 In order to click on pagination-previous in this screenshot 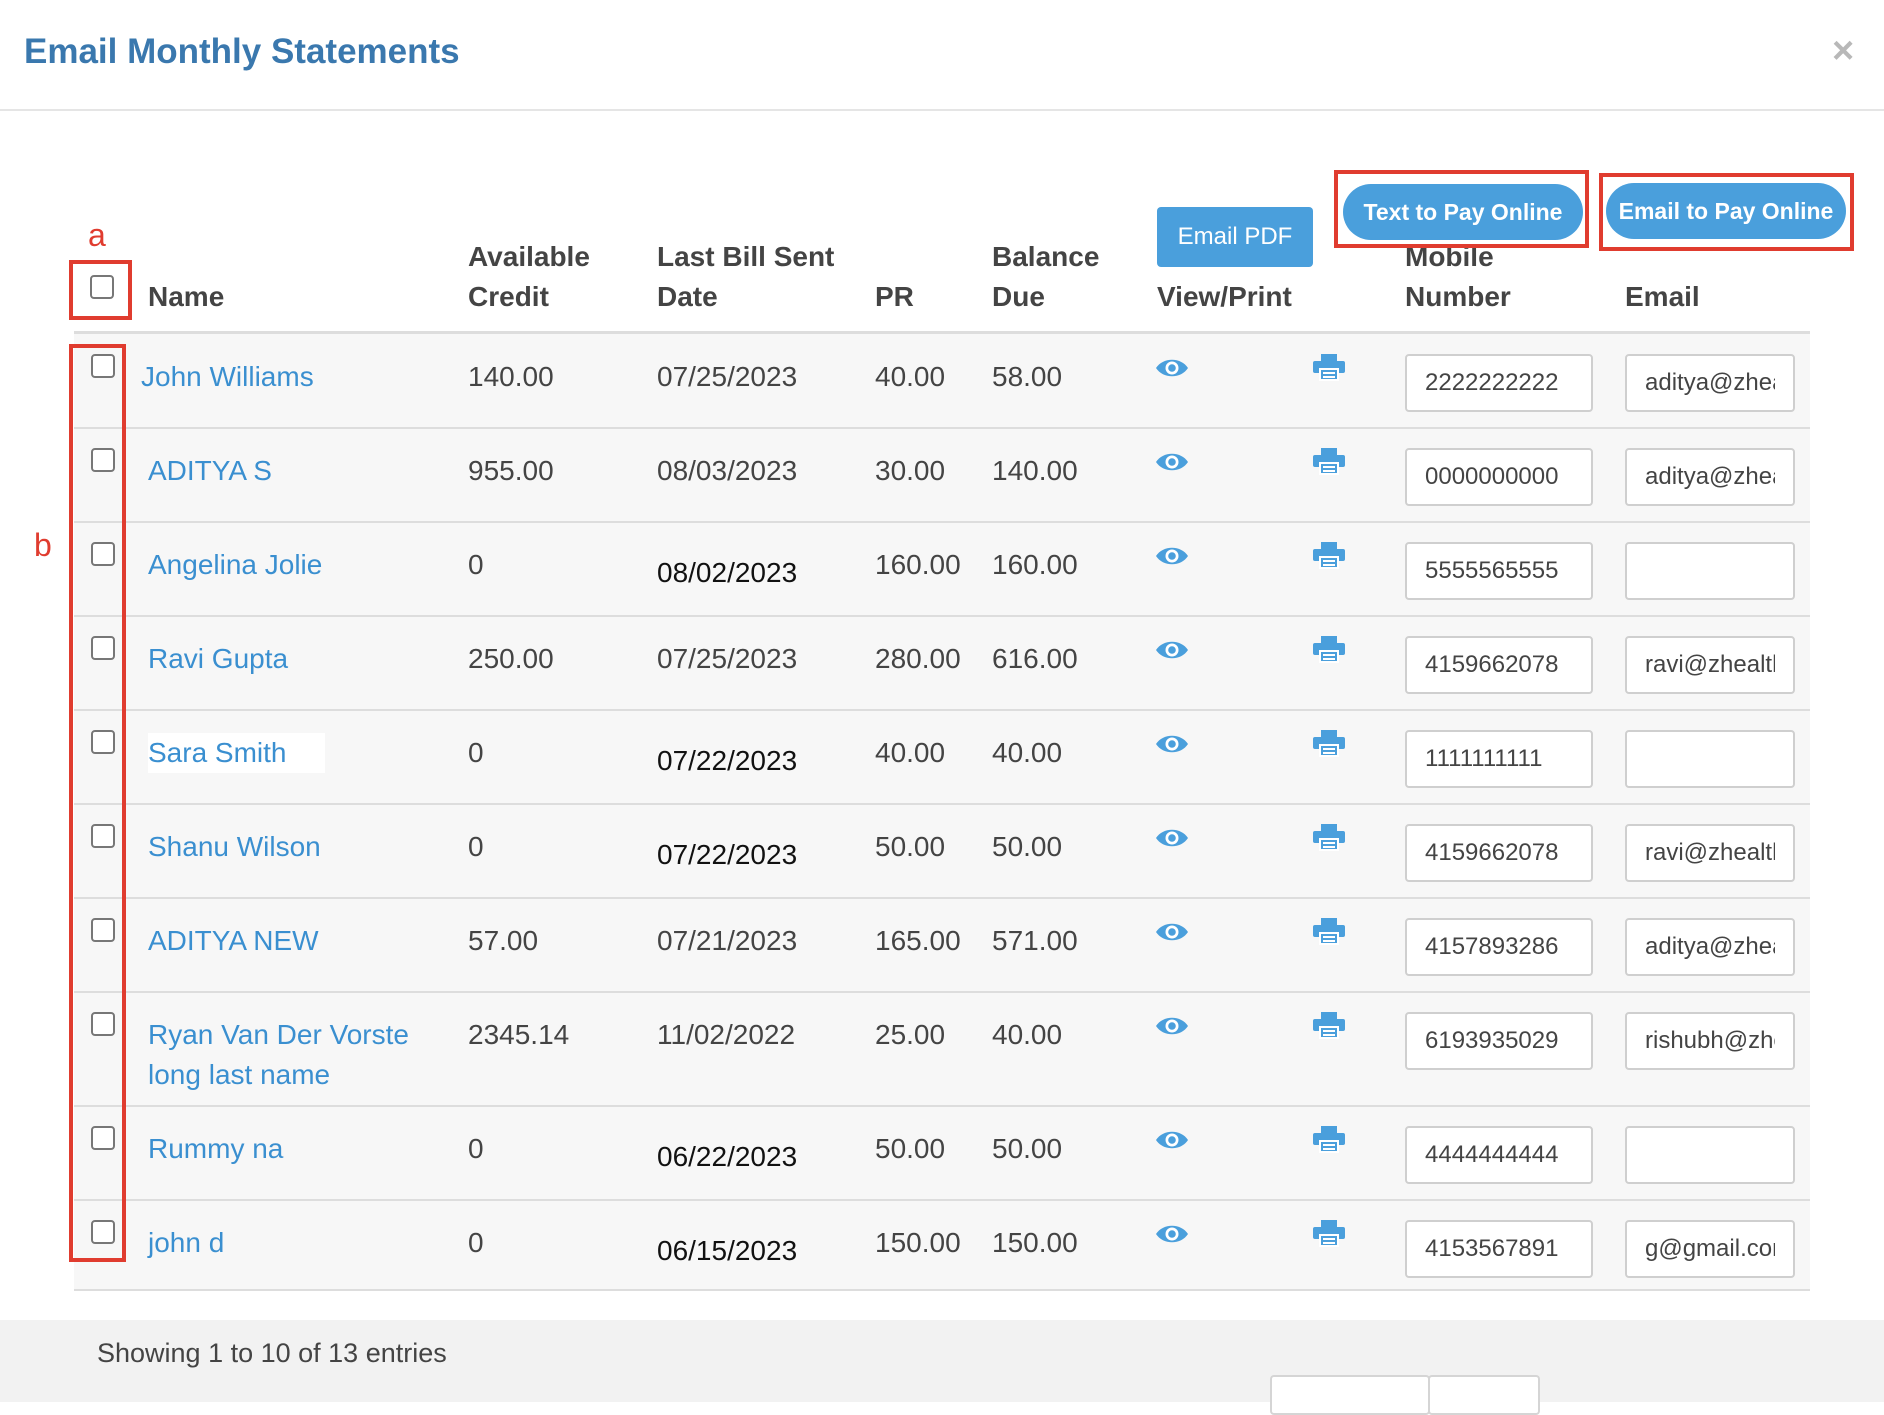, I will do `click(1350, 1395)`.